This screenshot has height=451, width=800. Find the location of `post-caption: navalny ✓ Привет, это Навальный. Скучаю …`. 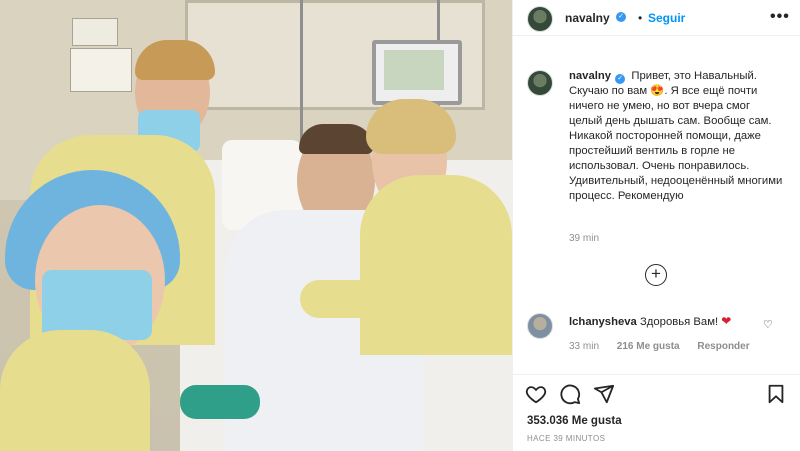

post-caption: navalny ✓ Привет, это Навальный. Скучаю … is located at coordinates (676, 136).